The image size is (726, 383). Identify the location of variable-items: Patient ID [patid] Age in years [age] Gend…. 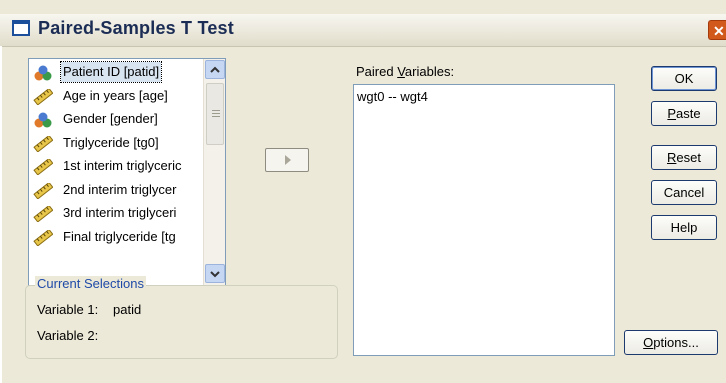
(117, 155).